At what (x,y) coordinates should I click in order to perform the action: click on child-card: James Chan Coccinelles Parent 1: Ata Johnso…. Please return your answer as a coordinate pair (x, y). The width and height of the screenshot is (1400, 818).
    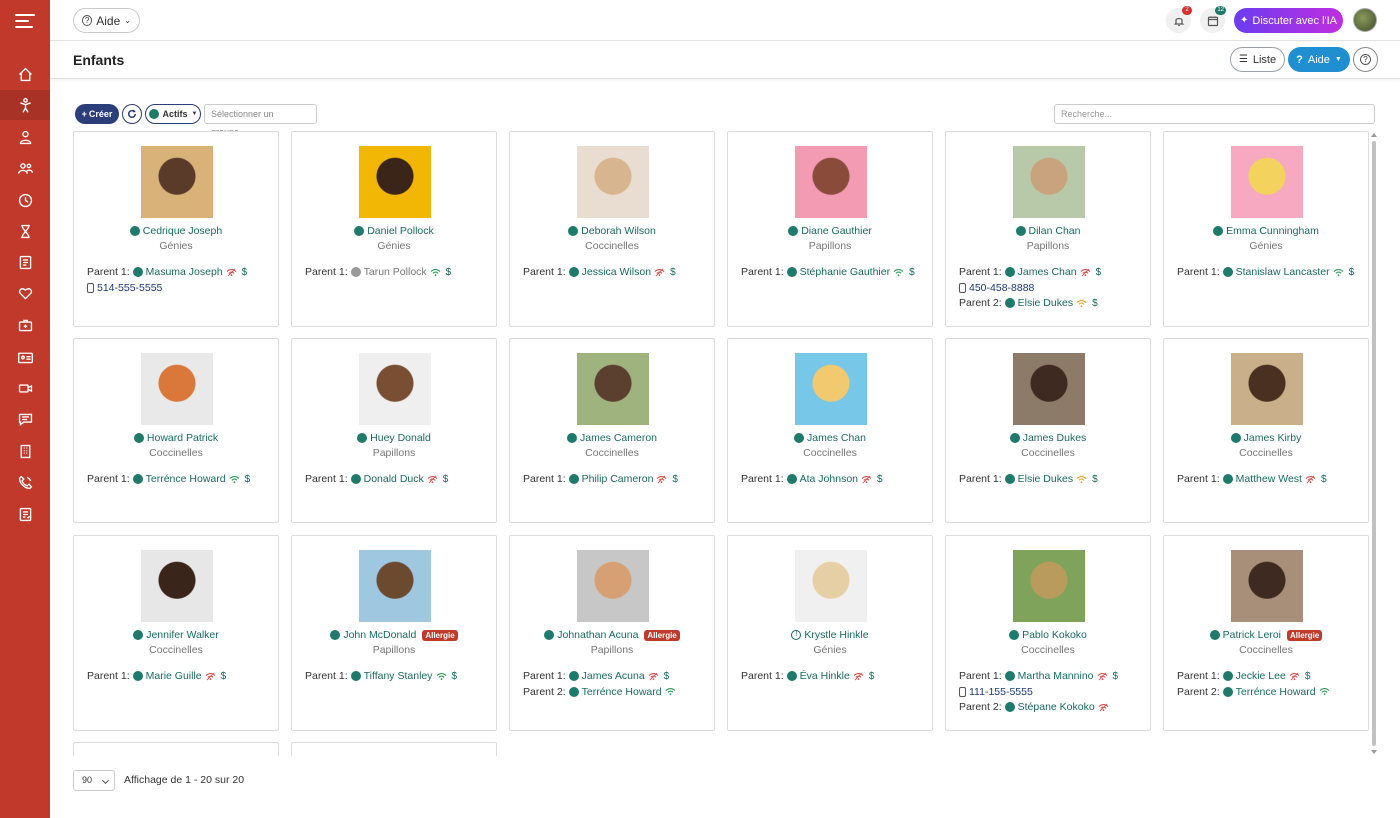
    Looking at the image, I should click on (830, 430).